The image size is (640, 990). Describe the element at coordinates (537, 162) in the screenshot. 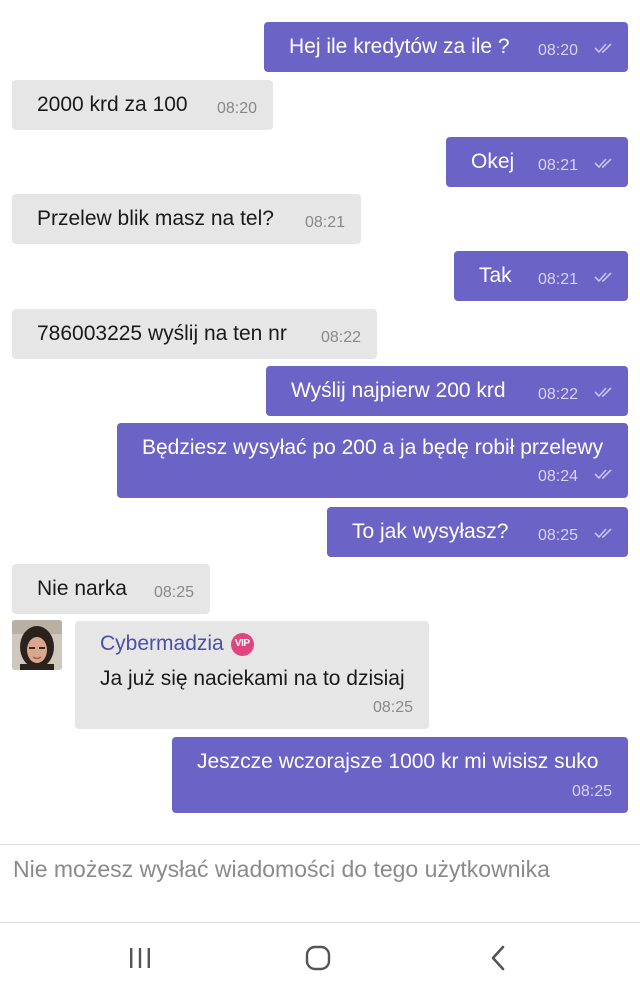

I see `message-outgoing: Okej 08:21` at that location.